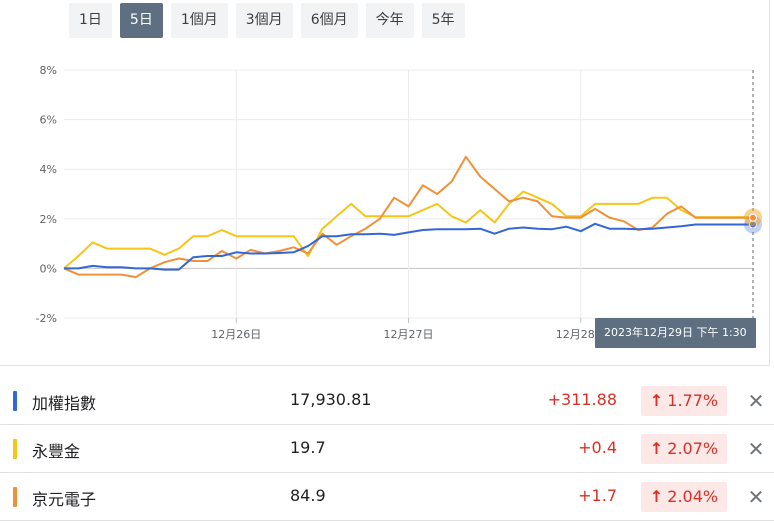 The width and height of the screenshot is (774, 523). I want to click on y-tick-label: 8%, so click(48, 70).